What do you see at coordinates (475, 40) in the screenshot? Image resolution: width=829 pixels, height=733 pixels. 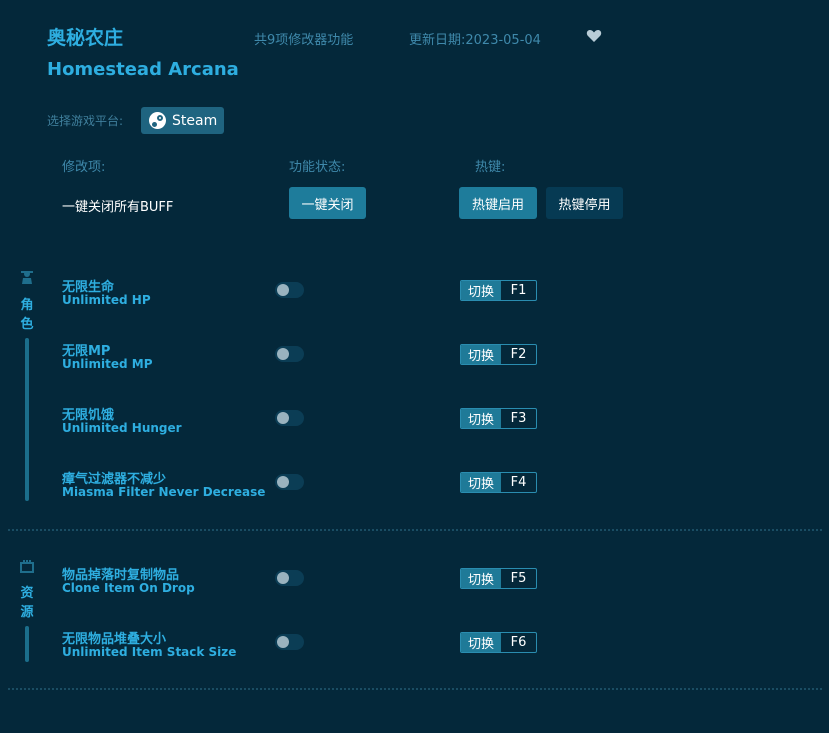 I see `update-date: 更新日期:2023-05-04` at bounding box center [475, 40].